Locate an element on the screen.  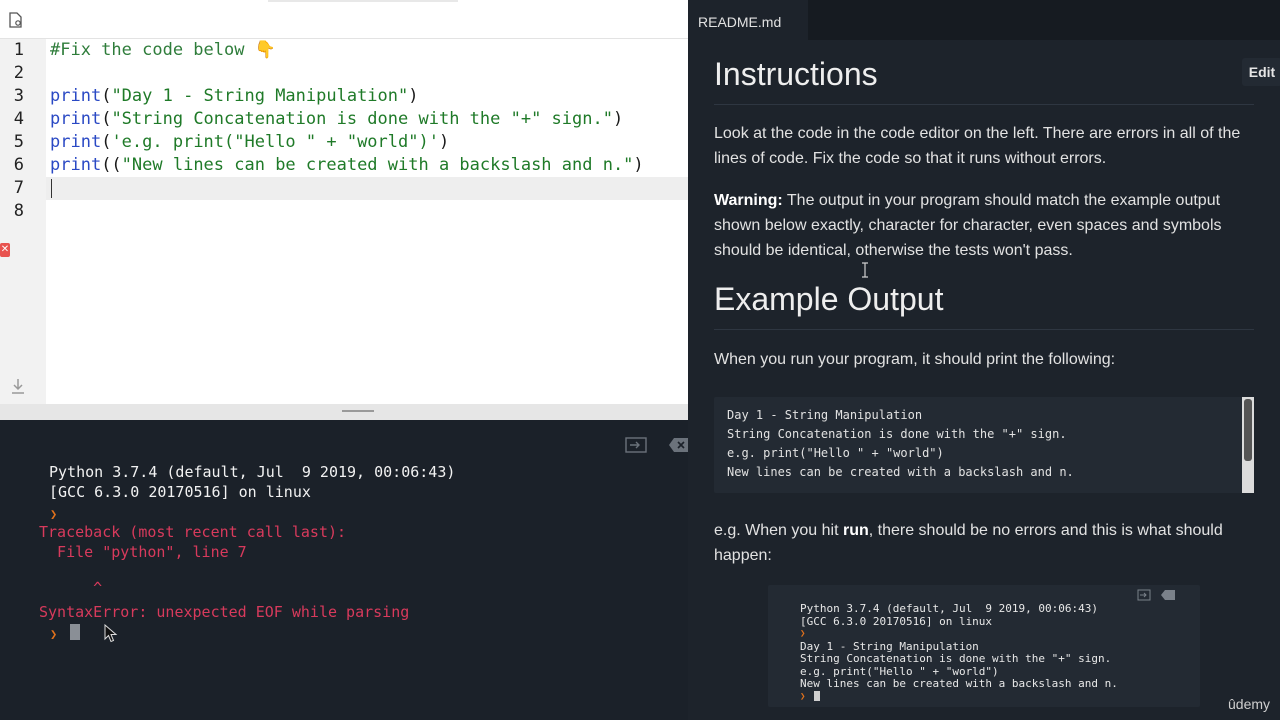
line-number: 1 is located at coordinates (18, 50).